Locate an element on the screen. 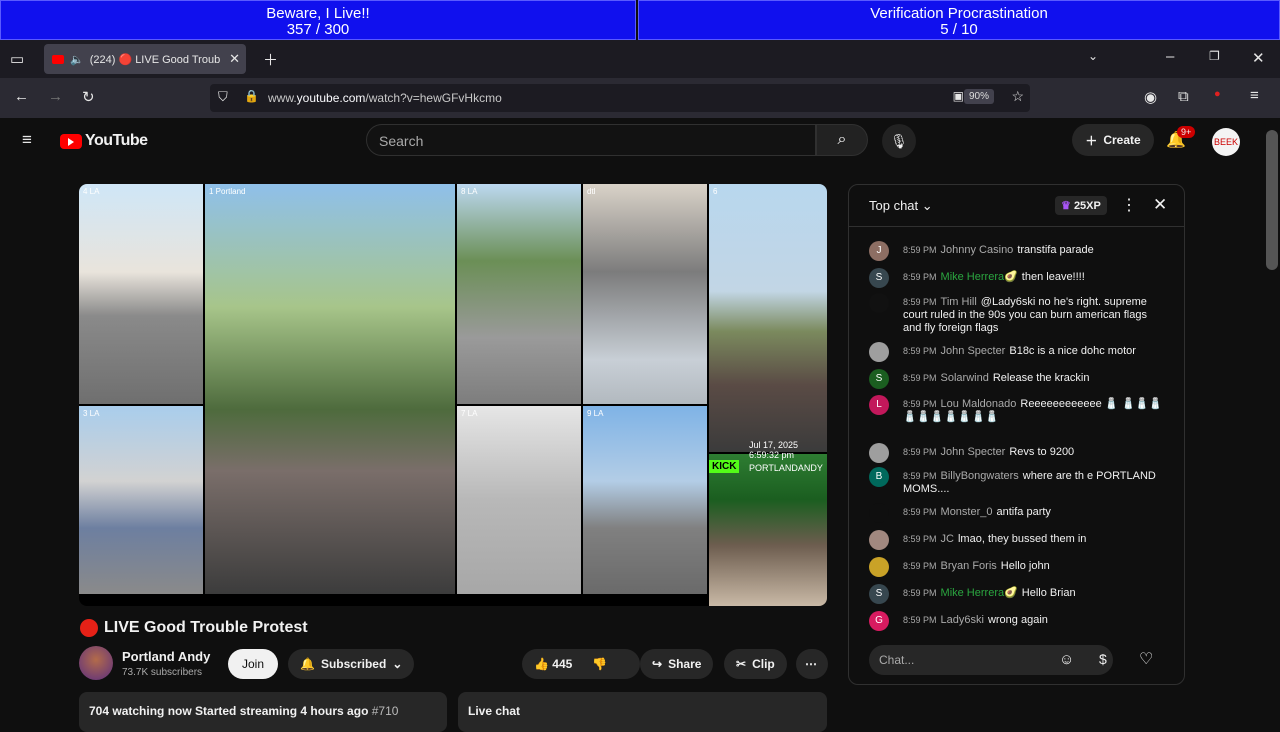 Image resolution: width=1280 pixels, height=732 pixels. page-scrollbar is located at coordinates (1272, 200).